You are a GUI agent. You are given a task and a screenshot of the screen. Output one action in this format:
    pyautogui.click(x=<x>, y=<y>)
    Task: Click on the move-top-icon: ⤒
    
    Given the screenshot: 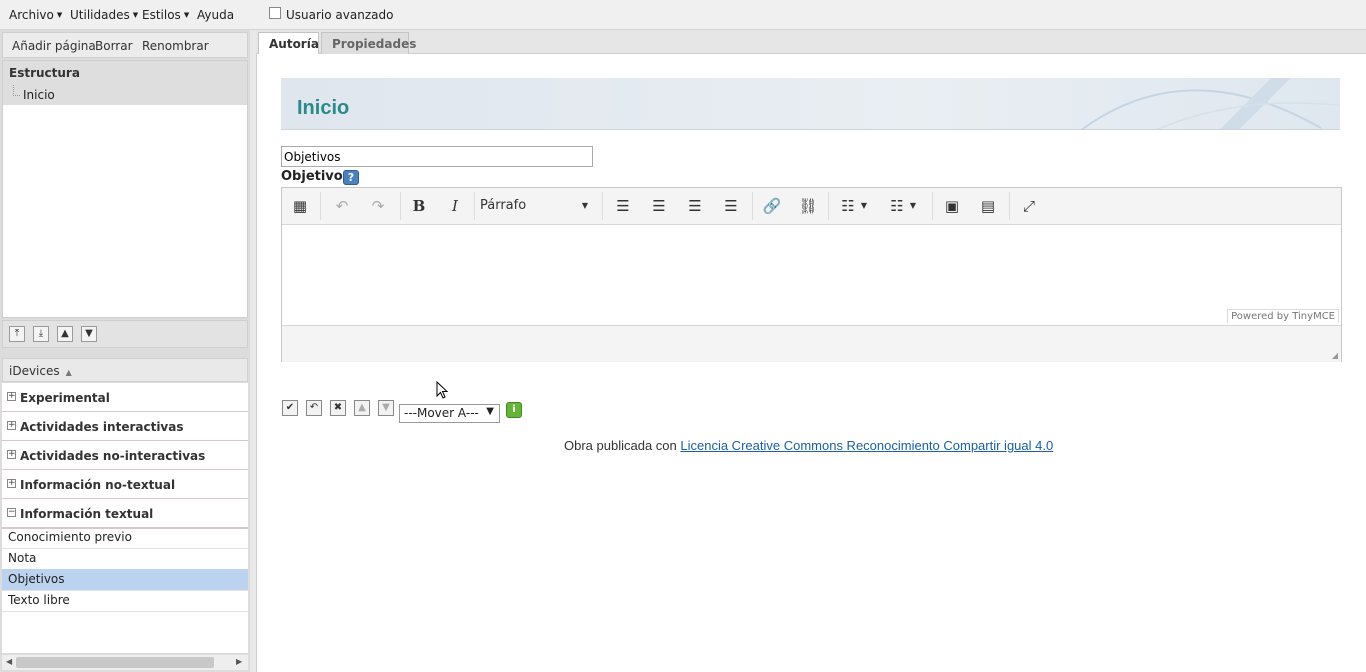 What is the action you would take?
    pyautogui.click(x=17, y=334)
    